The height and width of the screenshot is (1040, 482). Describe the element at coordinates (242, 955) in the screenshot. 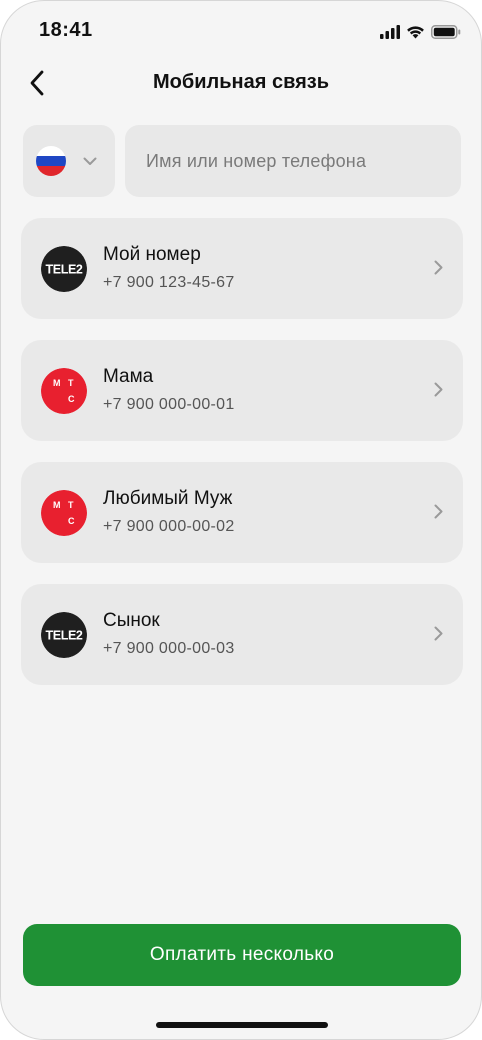

I see `pay-multiple-button: Оплатить несколько` at that location.